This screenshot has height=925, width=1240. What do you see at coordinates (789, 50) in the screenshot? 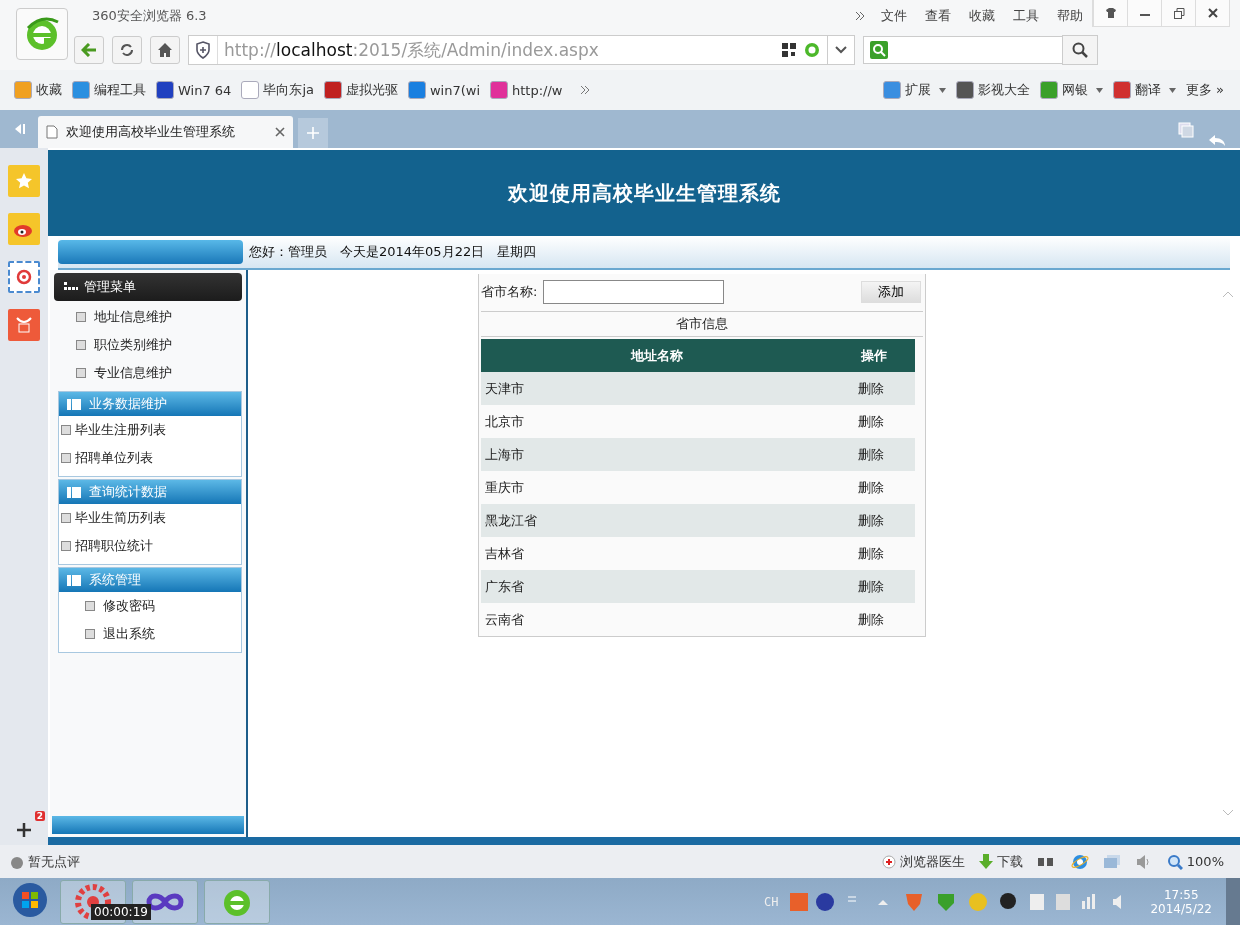
I see `qr-code-icon` at bounding box center [789, 50].